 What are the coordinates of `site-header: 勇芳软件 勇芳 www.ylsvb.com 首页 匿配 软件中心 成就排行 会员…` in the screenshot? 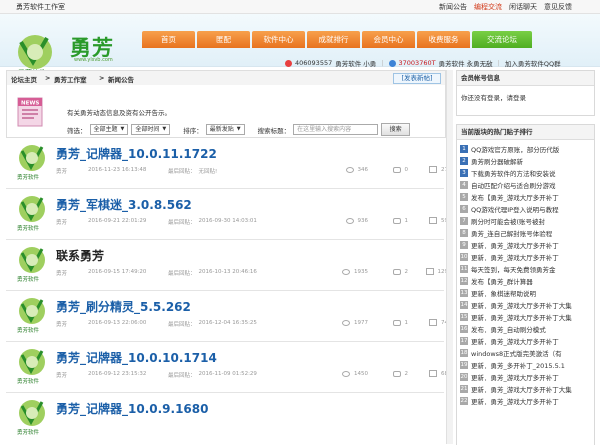 It's located at (300, 45).